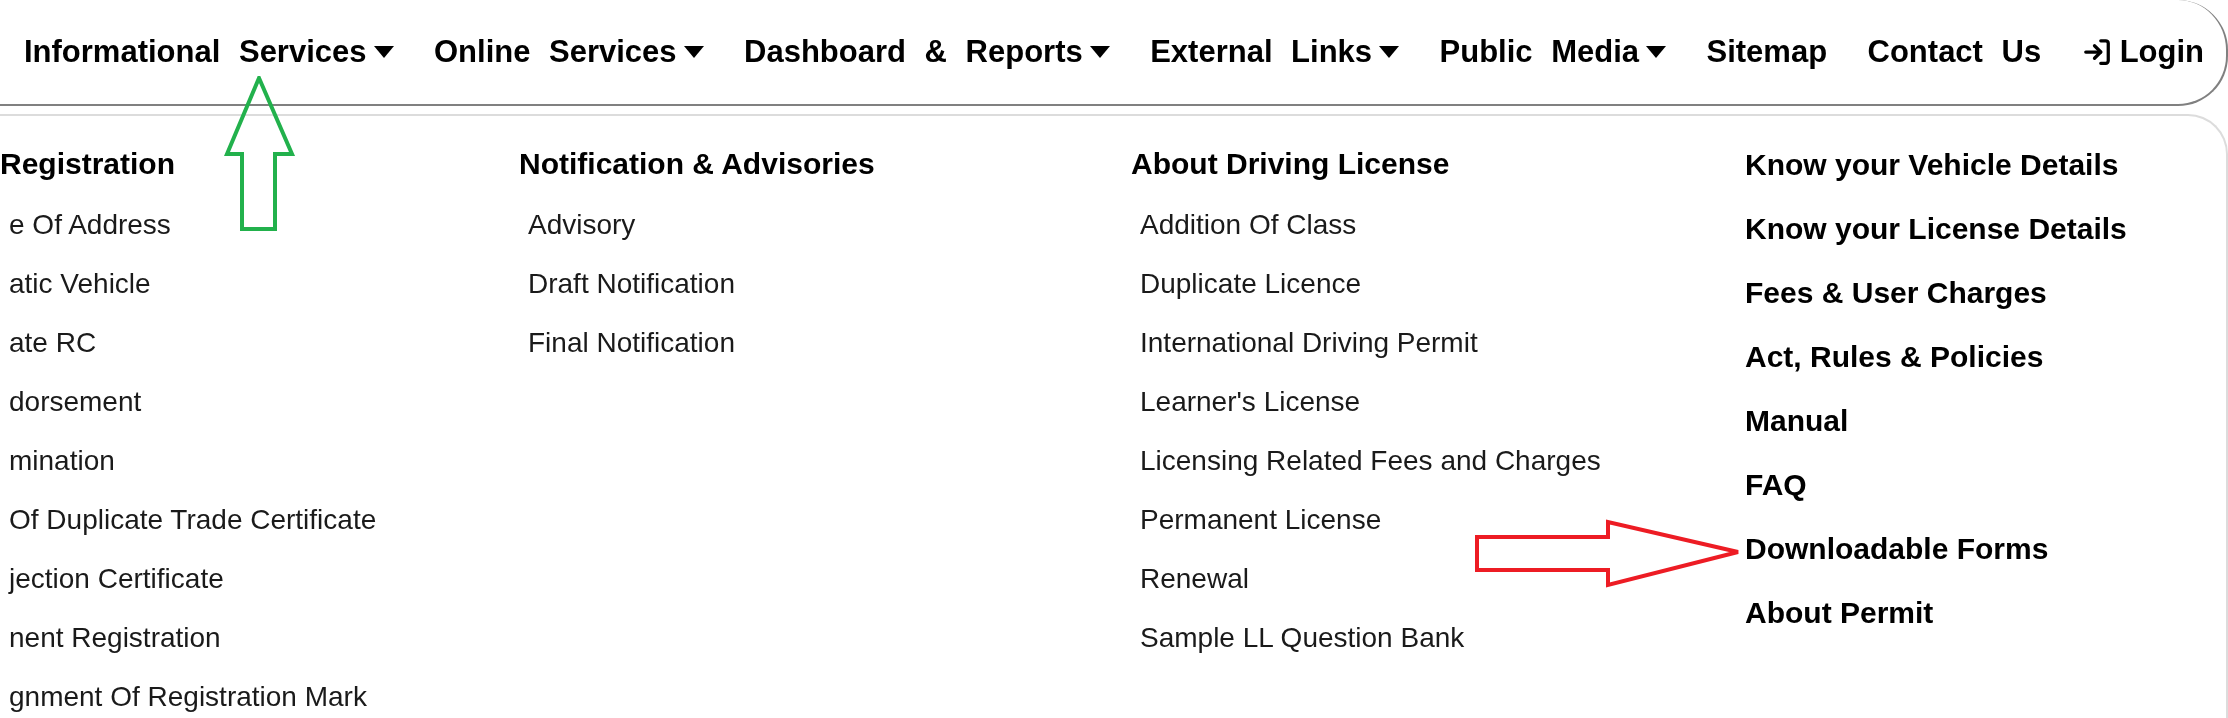  What do you see at coordinates (1954, 52) in the screenshot?
I see `nav-link: Contact Us` at bounding box center [1954, 52].